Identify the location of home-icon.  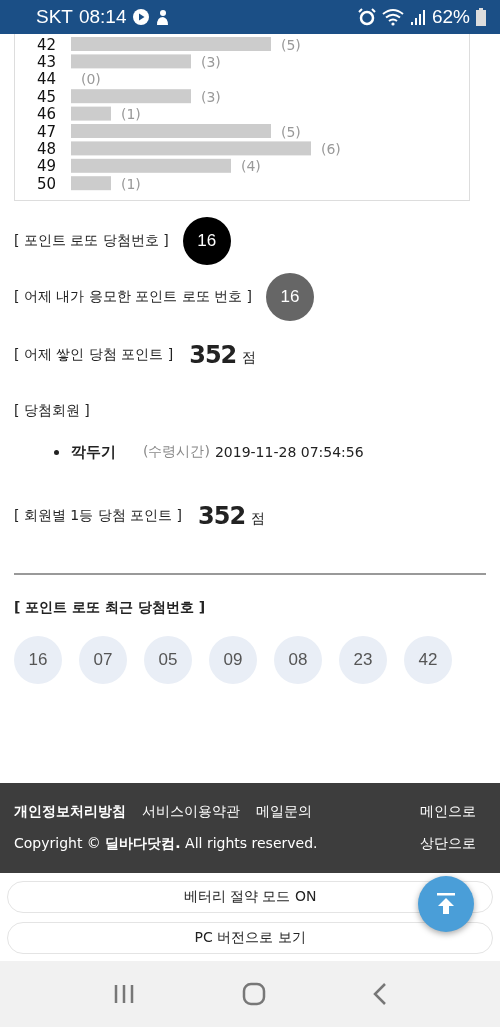
(254, 994).